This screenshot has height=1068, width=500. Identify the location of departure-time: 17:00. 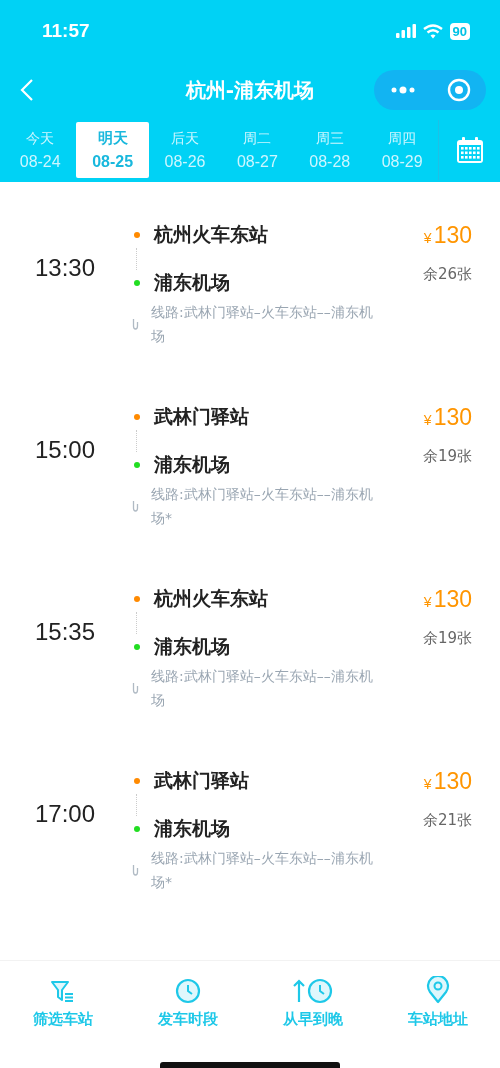
(65, 814).